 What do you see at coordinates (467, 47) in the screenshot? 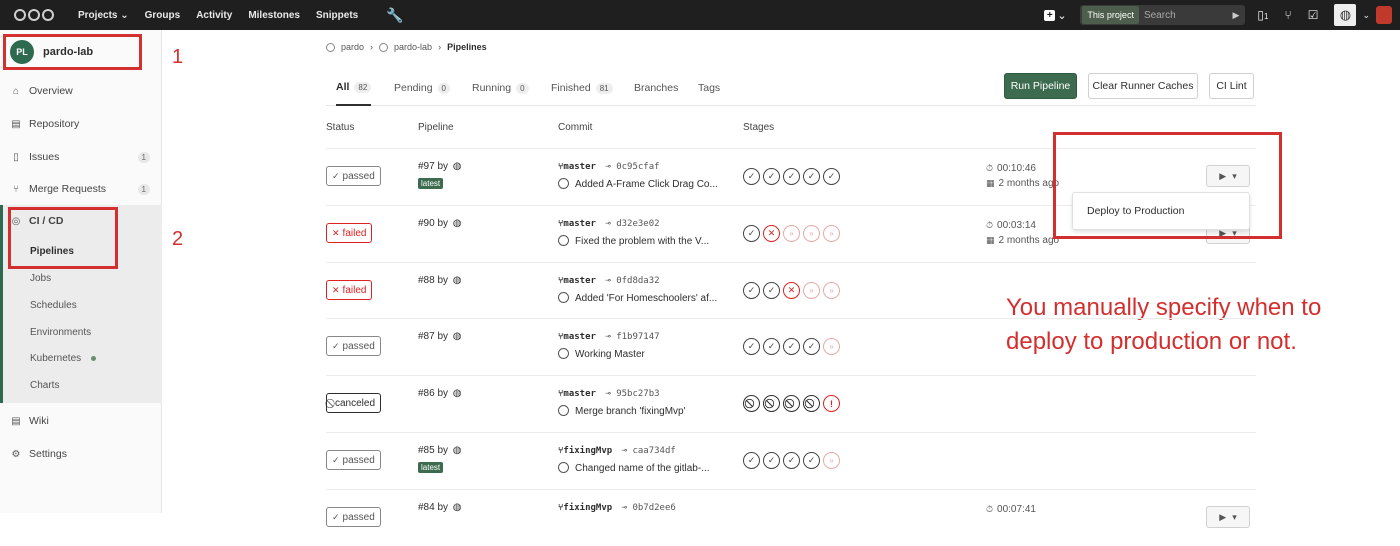
I see `breadcrumb-current: Pipelines` at bounding box center [467, 47].